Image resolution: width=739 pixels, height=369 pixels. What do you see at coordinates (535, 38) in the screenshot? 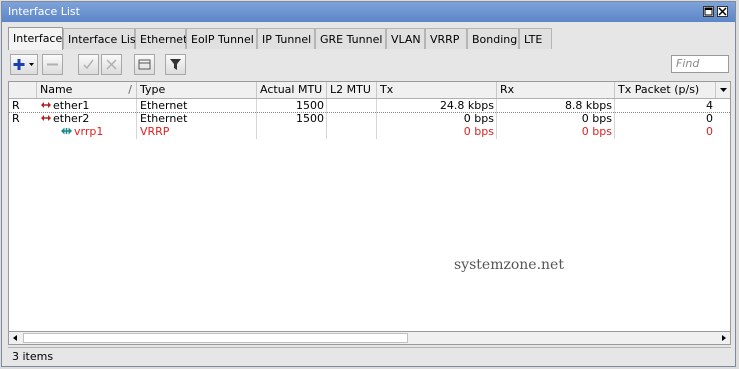
I see `tab-lte: LTE` at bounding box center [535, 38].